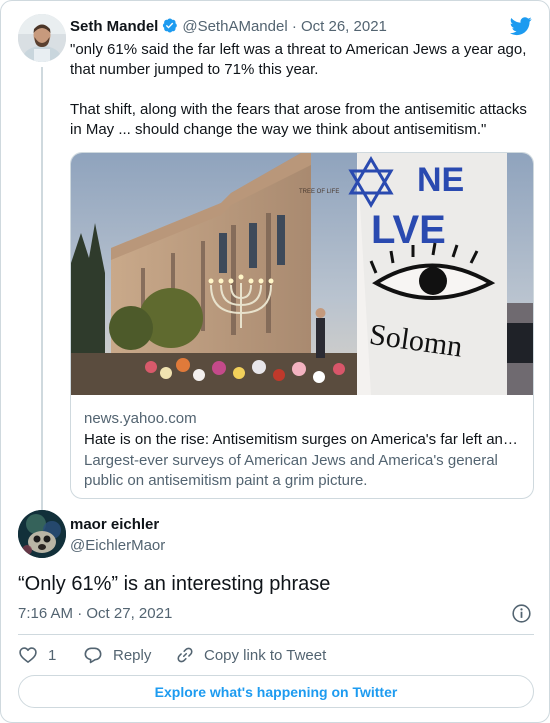 Image resolution: width=550 pixels, height=723 pixels. Describe the element at coordinates (114, 525) in the screenshot. I see `reply-author-name: maor eichler` at that location.